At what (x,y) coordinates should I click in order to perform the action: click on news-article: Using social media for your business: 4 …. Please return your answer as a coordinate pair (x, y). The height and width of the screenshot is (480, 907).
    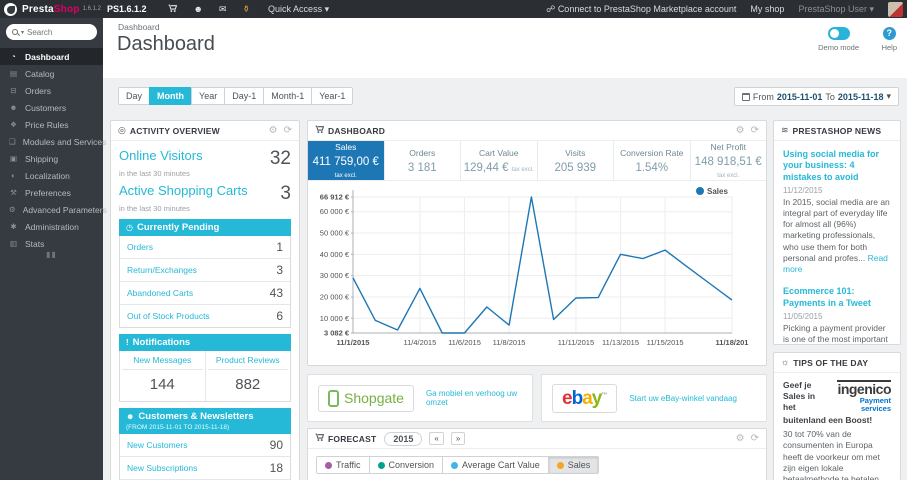
    Looking at the image, I should click on (837, 212).